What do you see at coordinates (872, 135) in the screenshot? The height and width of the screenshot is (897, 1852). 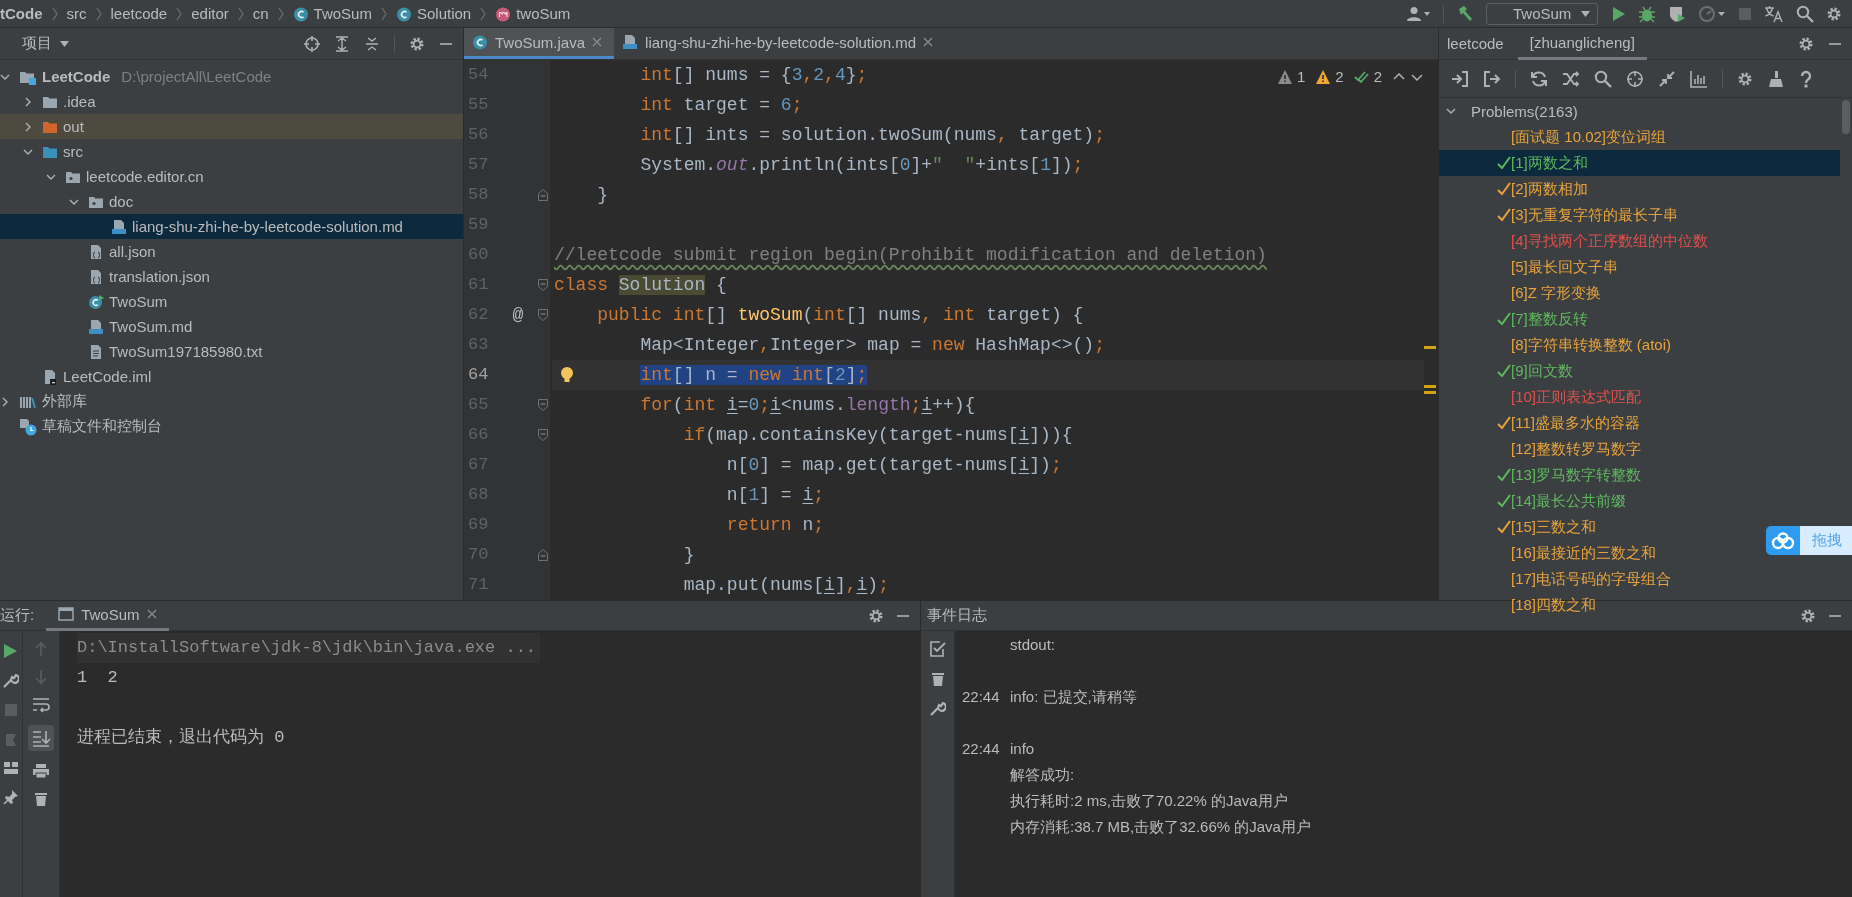 I see `code-line: int[] ints = solution.twoSum(nums, target);` at bounding box center [872, 135].